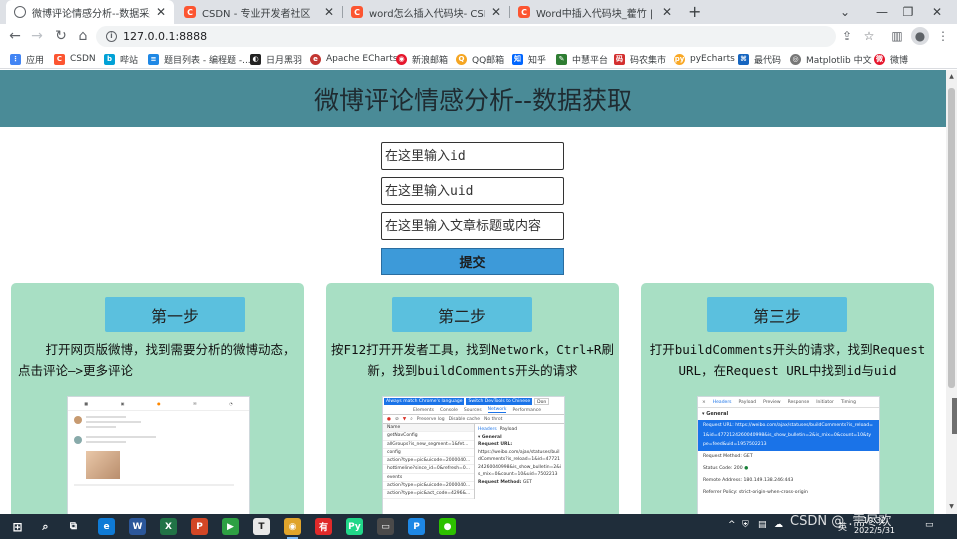  Describe the element at coordinates (869, 36) in the screenshot. I see `bookmark-star-icon: ☆` at that location.